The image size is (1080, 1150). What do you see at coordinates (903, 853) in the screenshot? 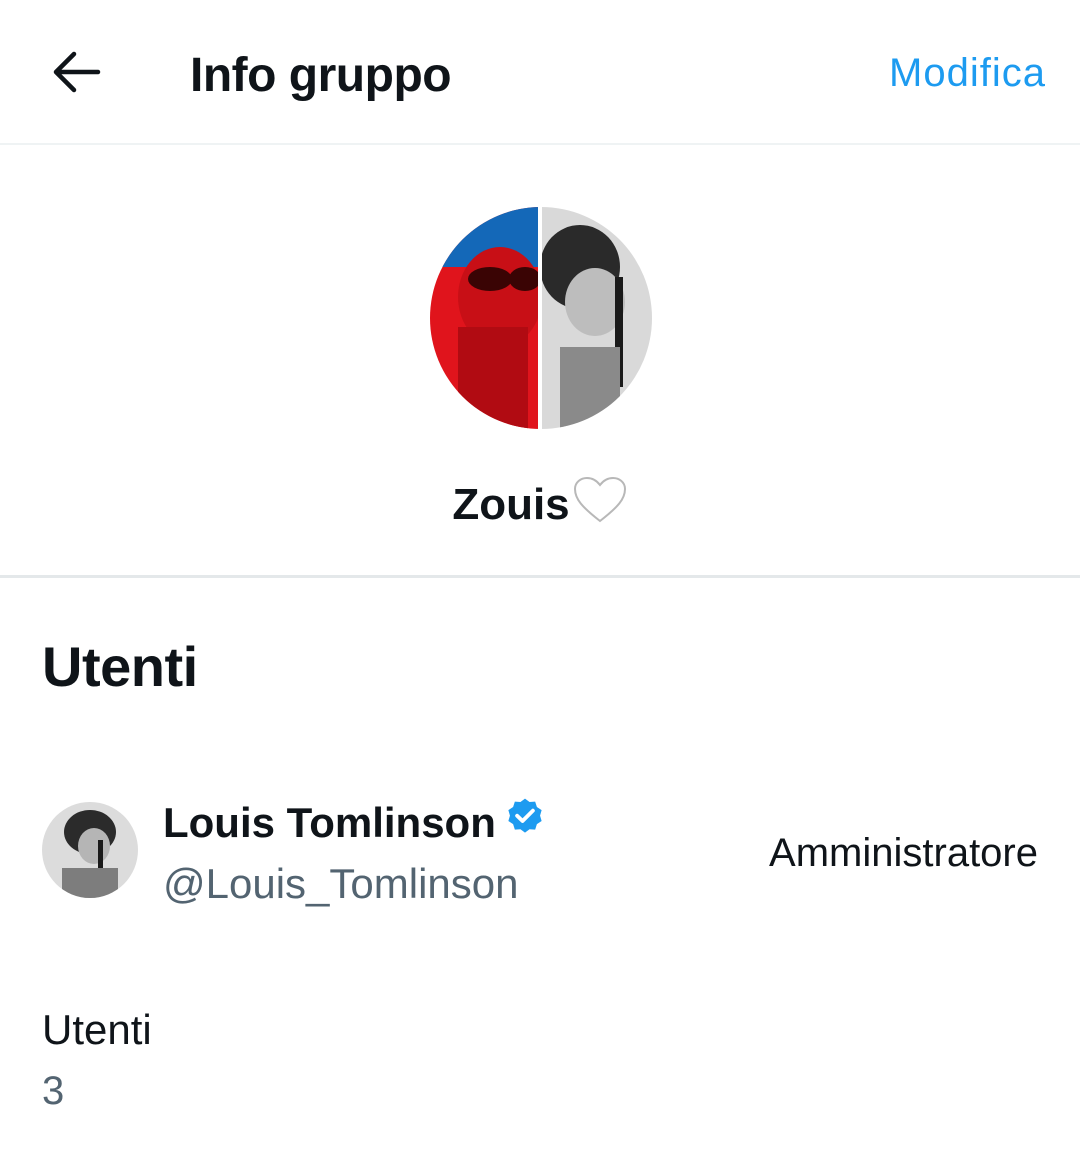
I see `member-role-label: Amministratore` at bounding box center [903, 853].